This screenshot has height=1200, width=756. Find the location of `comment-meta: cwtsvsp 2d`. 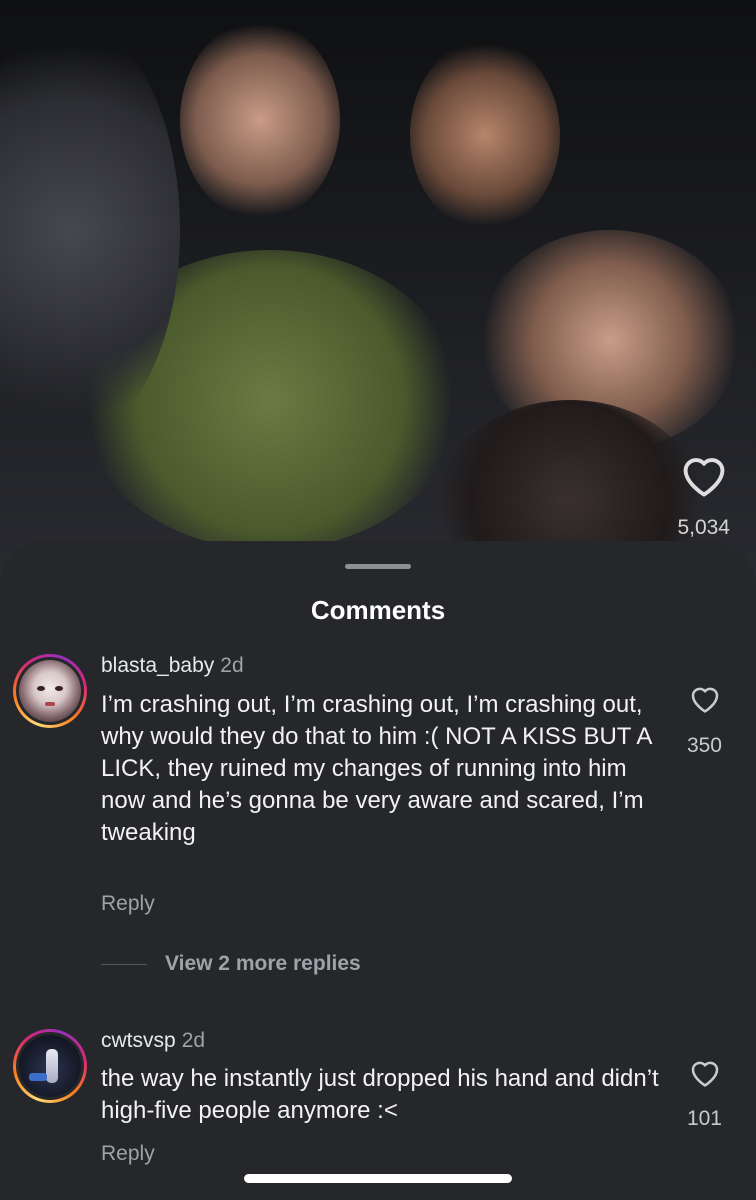

comment-meta: cwtsvsp 2d is located at coordinates (153, 1041).